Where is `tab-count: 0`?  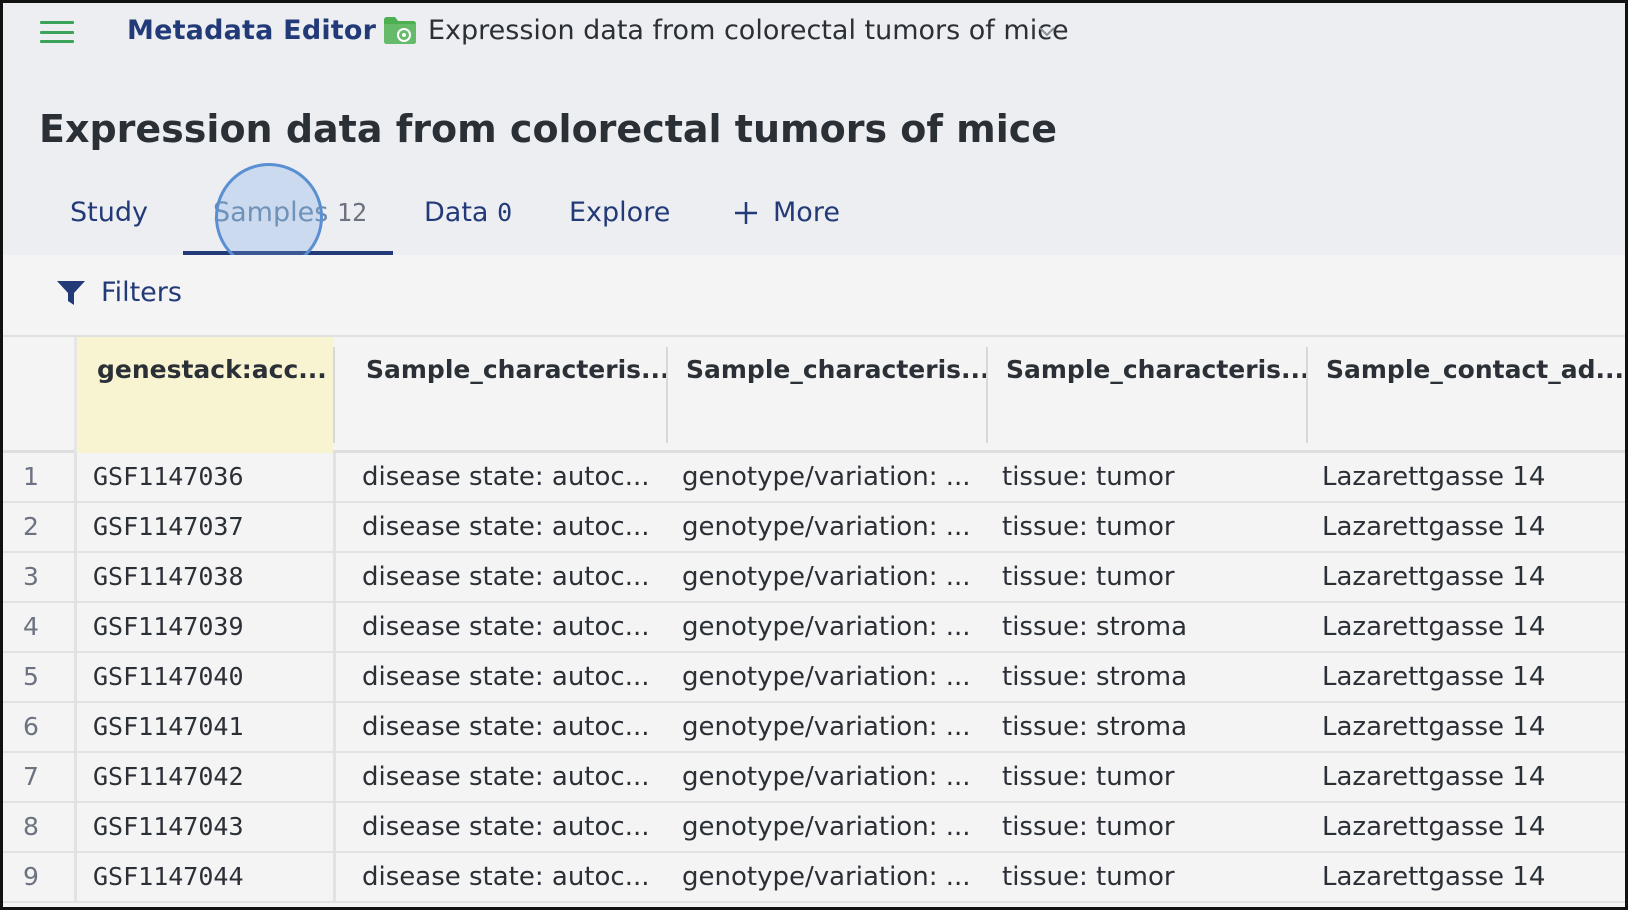
tab-count: 0 is located at coordinates (505, 212).